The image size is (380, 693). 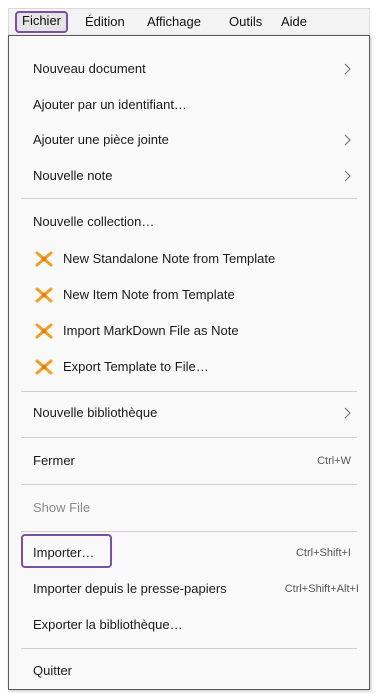 What do you see at coordinates (189, 461) in the screenshot?
I see `menu-item-fermer: Fermer Ctrl+W` at bounding box center [189, 461].